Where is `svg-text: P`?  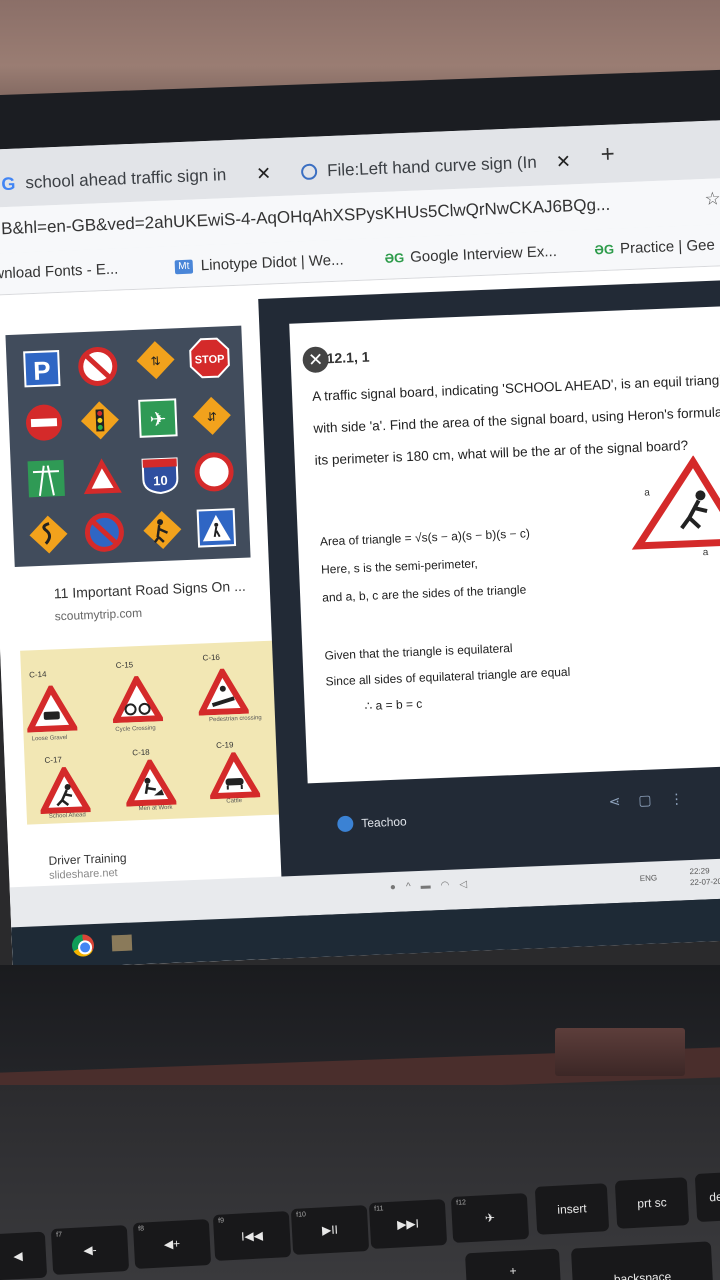 svg-text: P is located at coordinates (42, 370).